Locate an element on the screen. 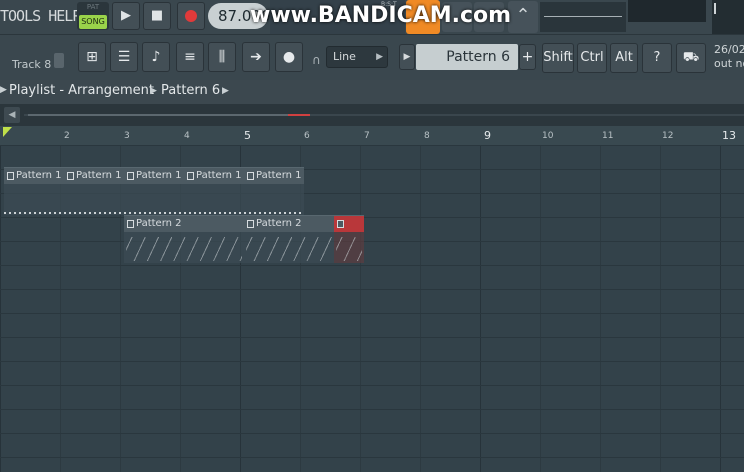  add-pattern-button: + is located at coordinates (527, 57).